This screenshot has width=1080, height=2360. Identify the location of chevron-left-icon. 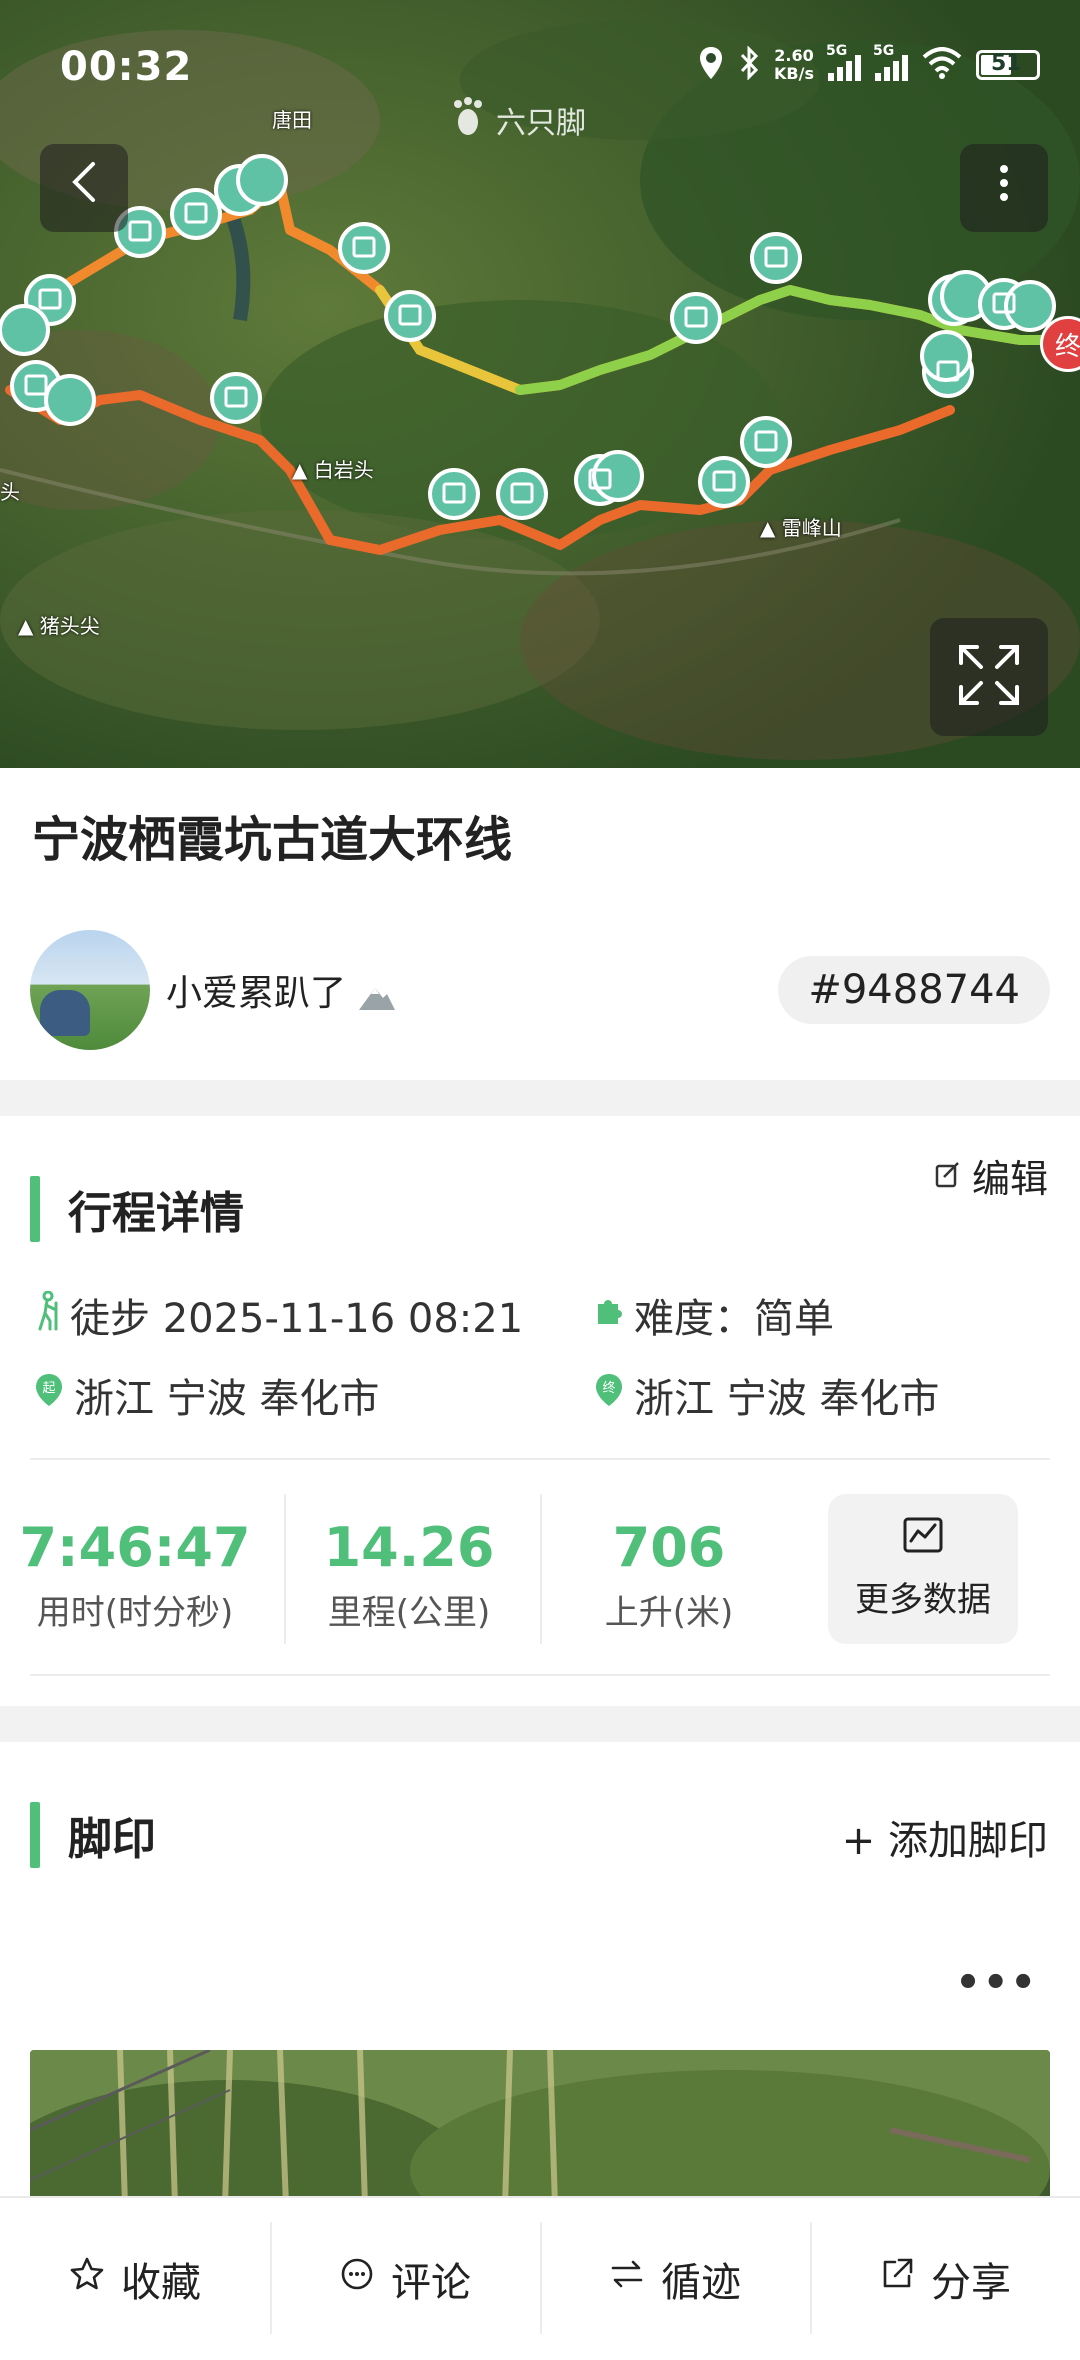
(84, 188).